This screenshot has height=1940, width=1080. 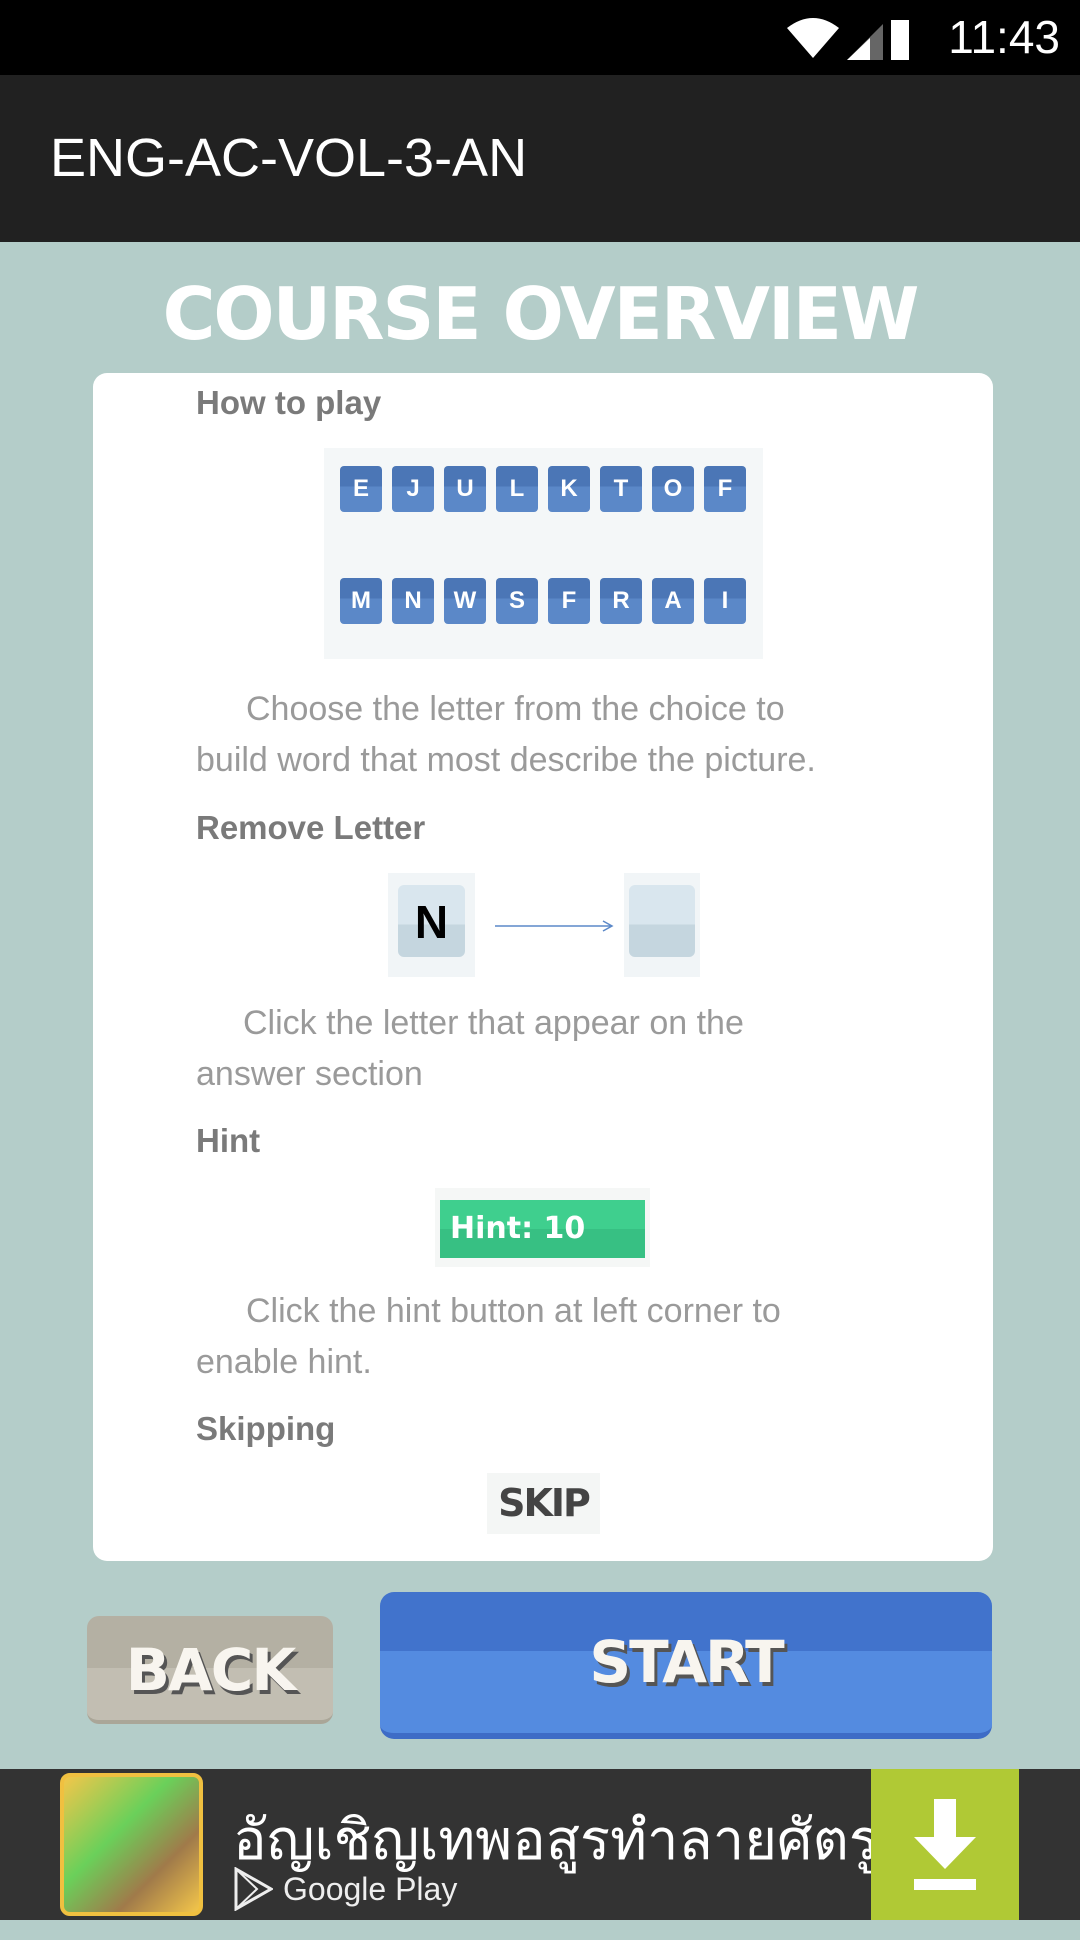 I want to click on letter-tile: L, so click(x=517, y=489).